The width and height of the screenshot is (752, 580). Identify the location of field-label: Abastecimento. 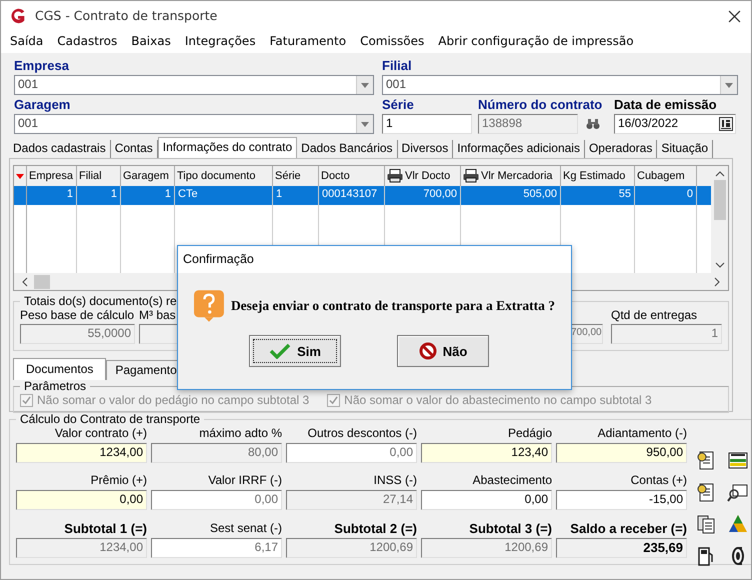
(512, 482).